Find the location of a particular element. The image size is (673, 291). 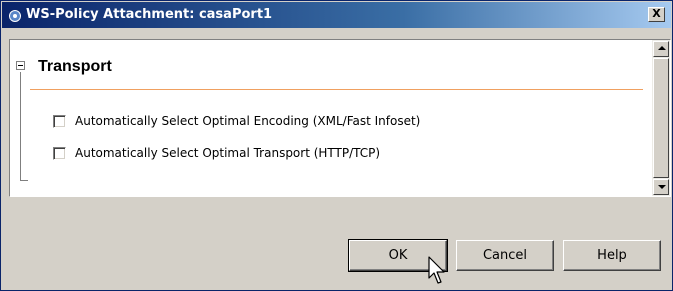

vertical-scrollbar is located at coordinates (661, 118).